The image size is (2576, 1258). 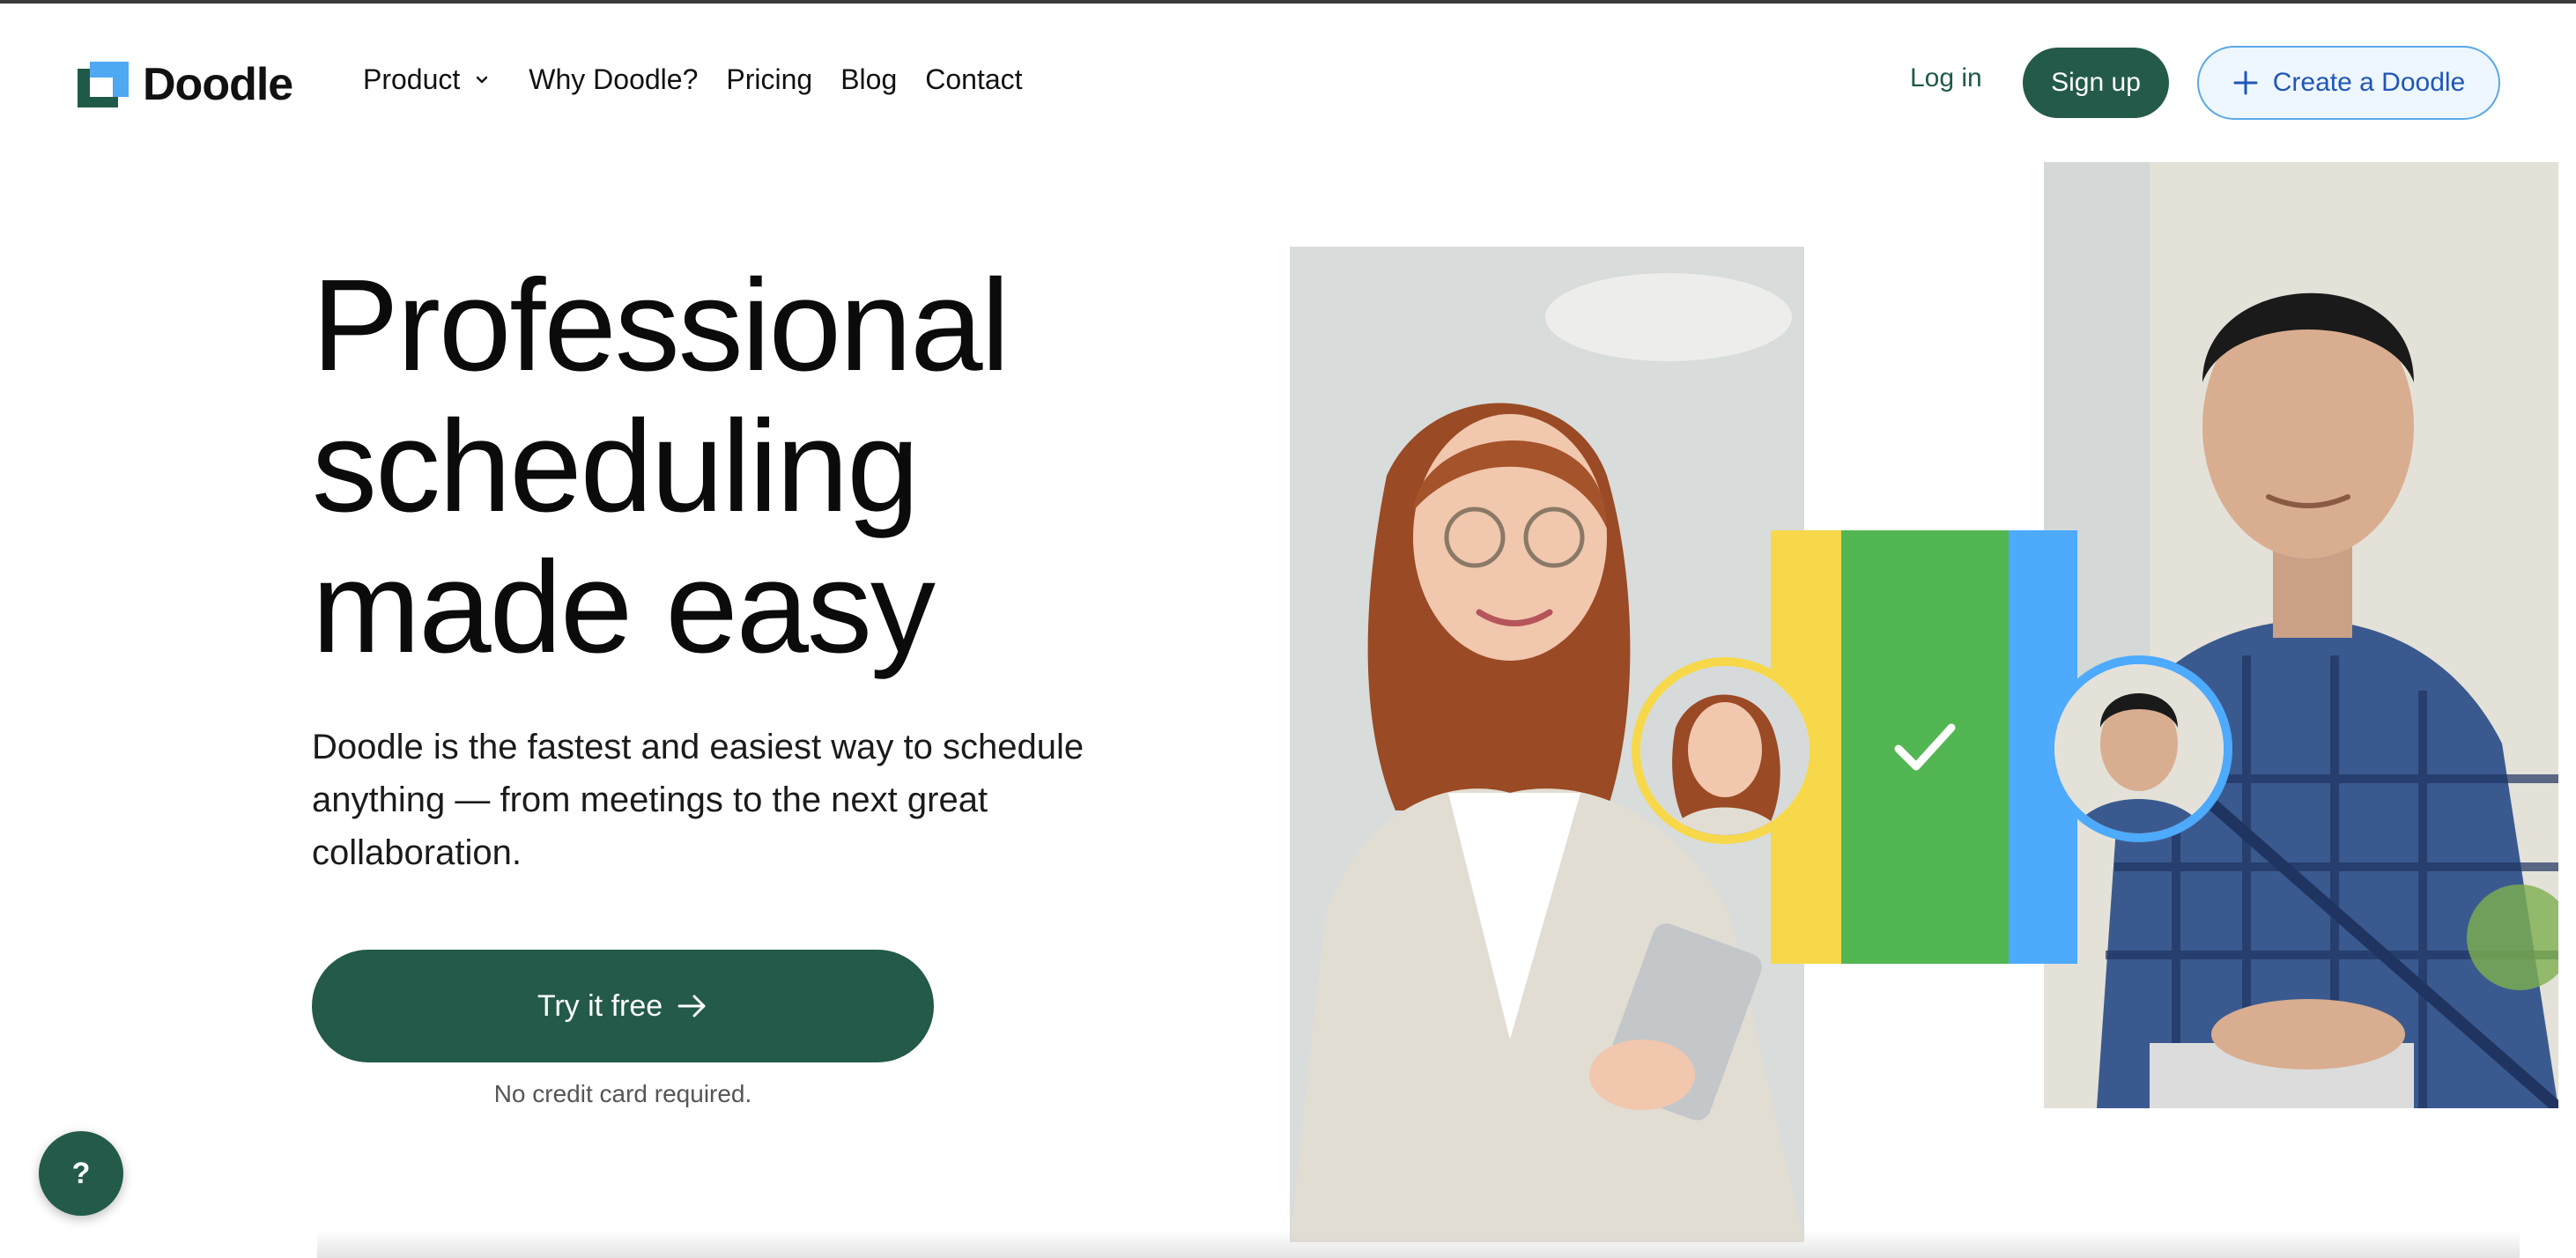 I want to click on logo-text: Doodle, so click(x=218, y=84).